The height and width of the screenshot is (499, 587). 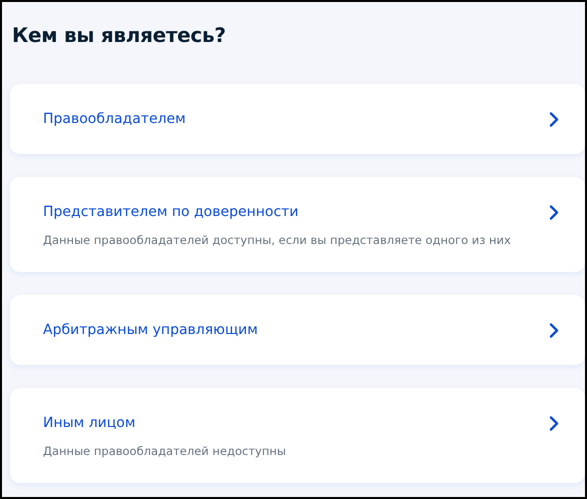 I want to click on option-label: Арбитражным управляющим, so click(x=150, y=330).